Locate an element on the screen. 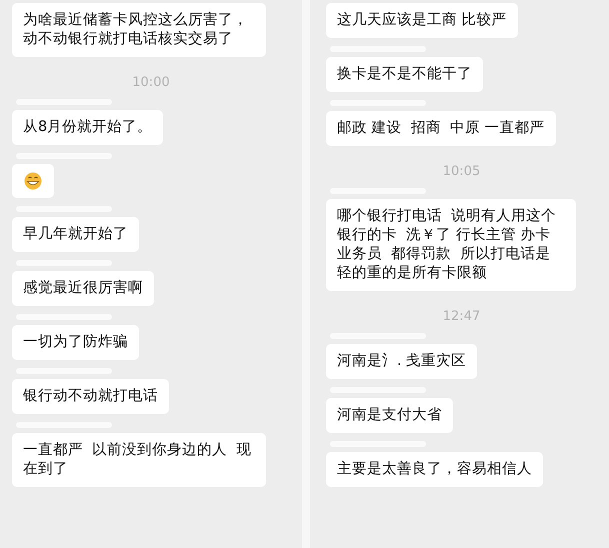 The height and width of the screenshot is (548, 609). message-bubble: 主要是太善良了，容易相信人 is located at coordinates (434, 469).